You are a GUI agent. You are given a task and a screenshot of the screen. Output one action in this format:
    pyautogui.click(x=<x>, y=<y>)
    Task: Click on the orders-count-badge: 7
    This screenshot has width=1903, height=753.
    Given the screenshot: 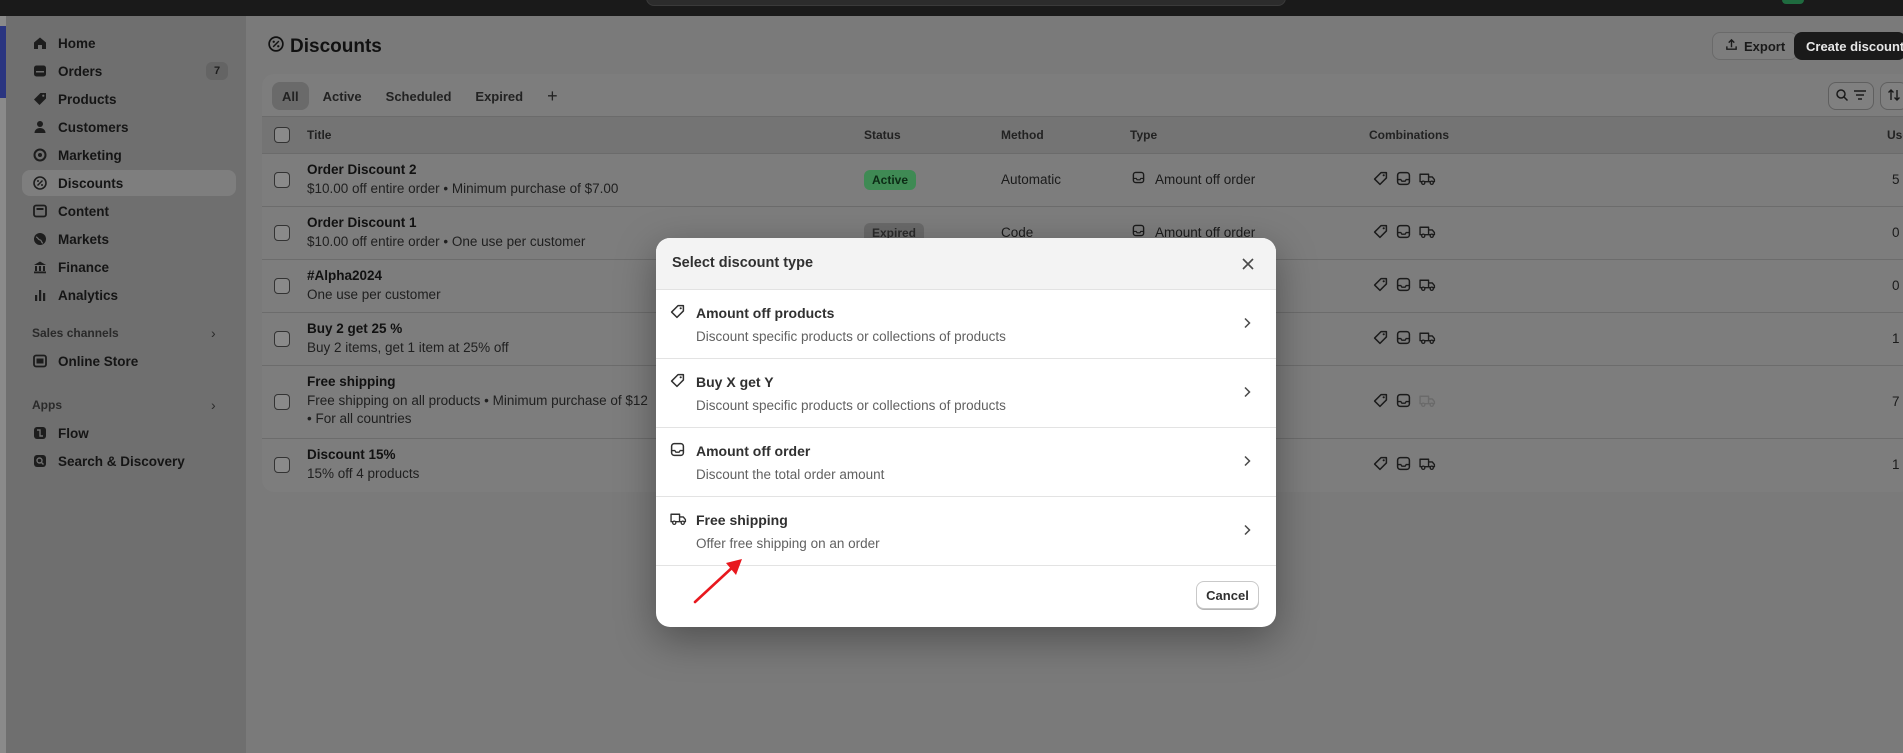 What is the action you would take?
    pyautogui.click(x=217, y=71)
    